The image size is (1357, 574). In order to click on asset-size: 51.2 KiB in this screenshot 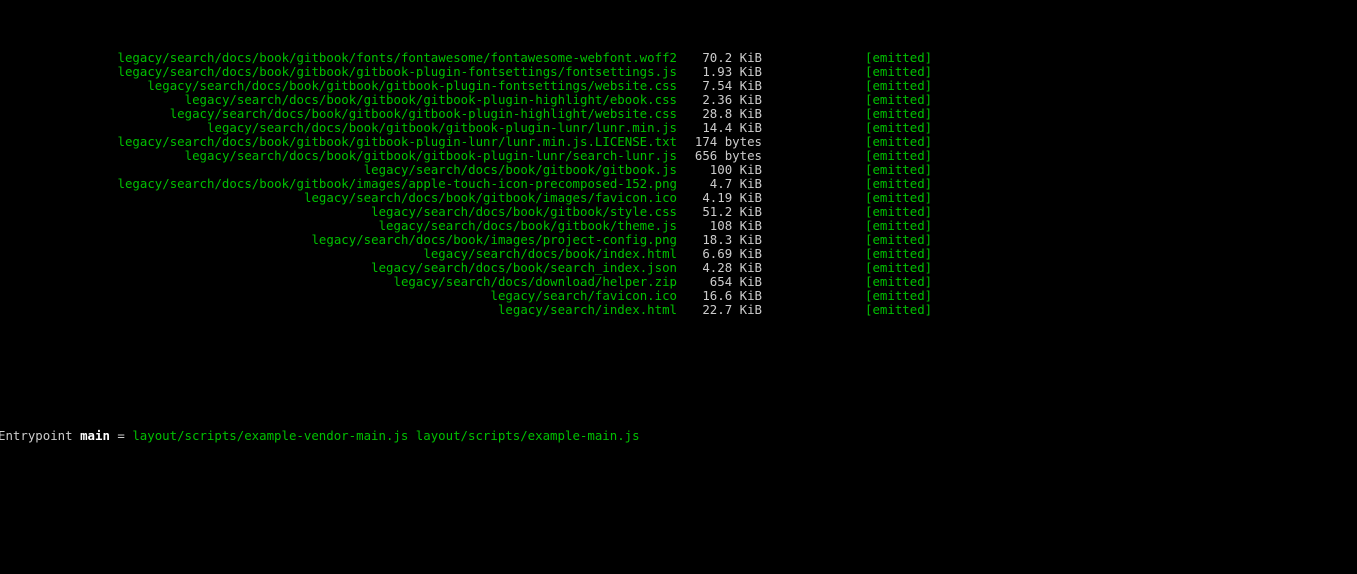, I will do `click(732, 211)`.